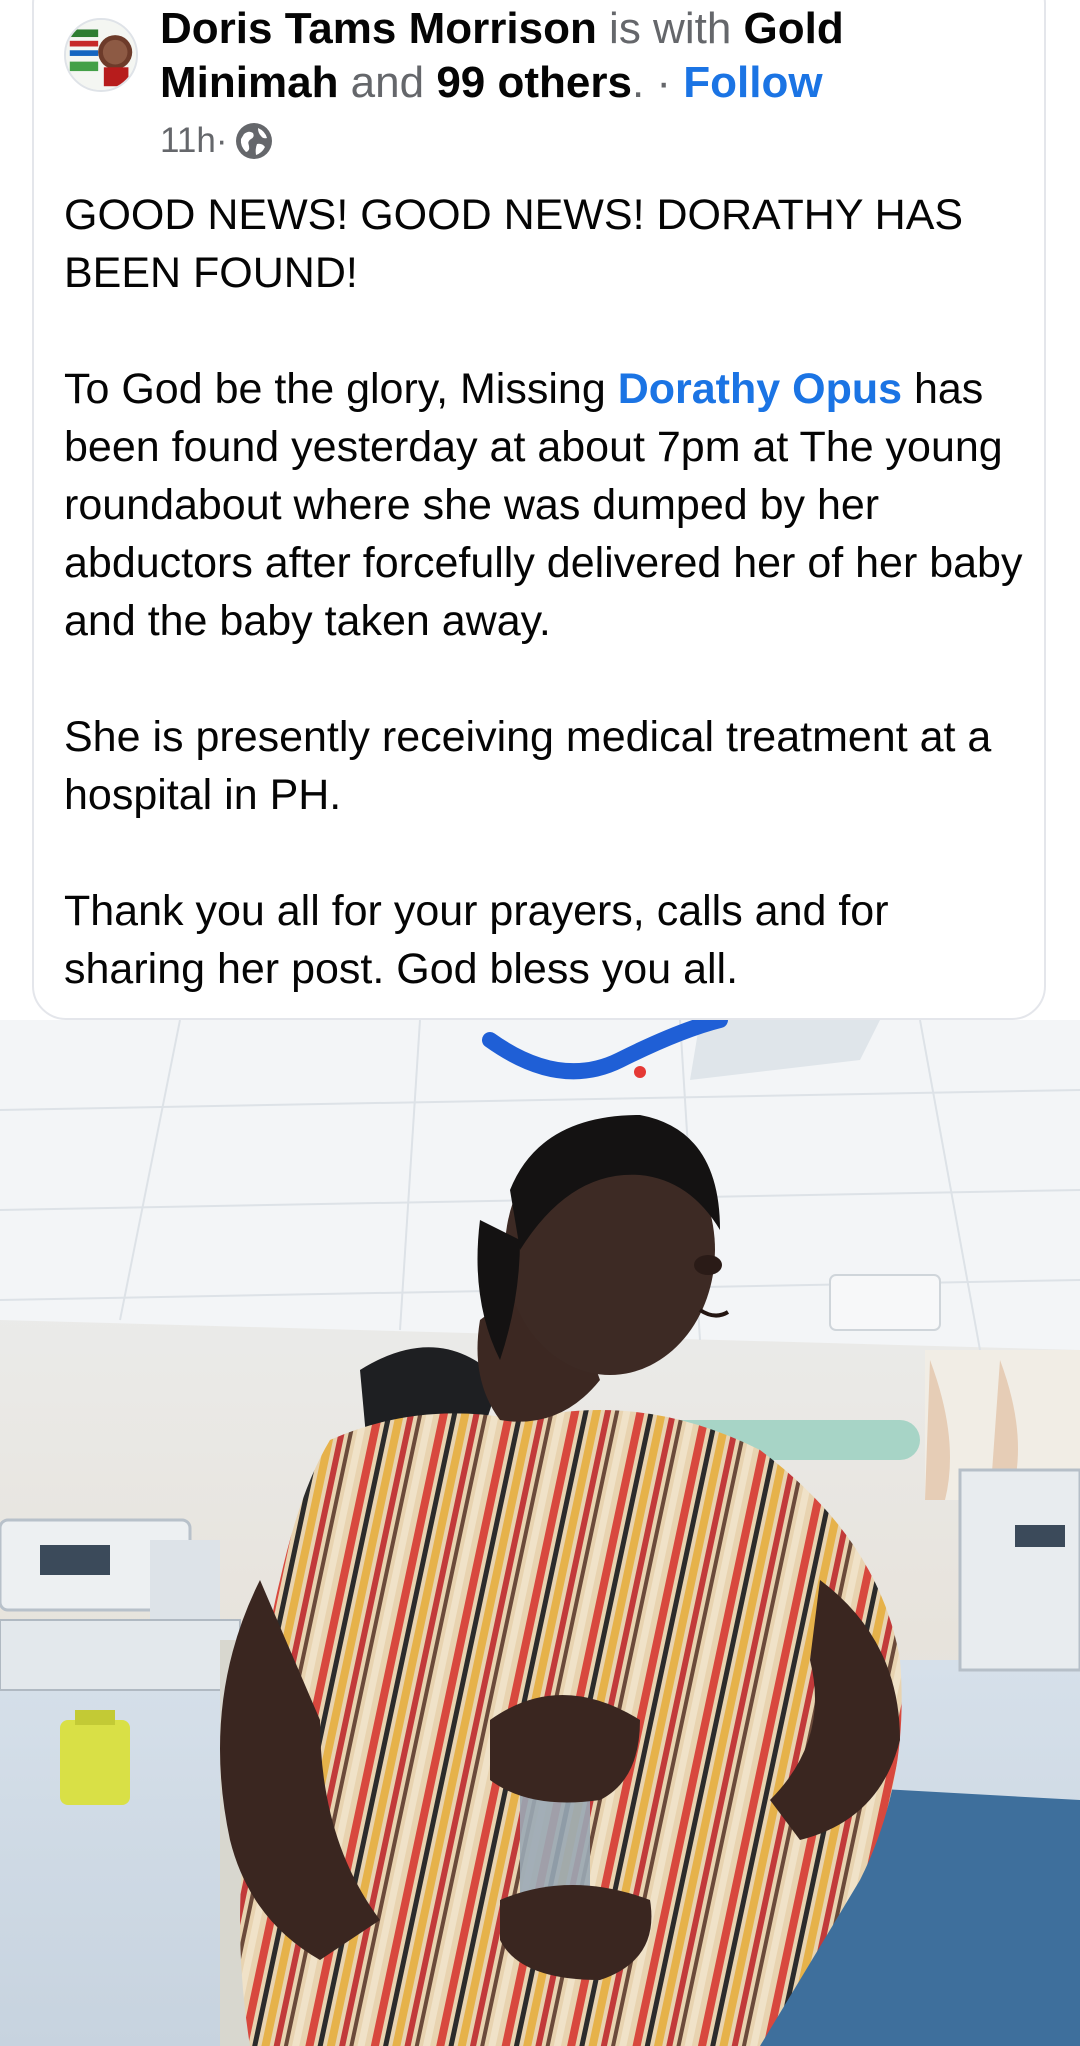  What do you see at coordinates (534, 82) in the screenshot?
I see `tagged-others: 99 others` at bounding box center [534, 82].